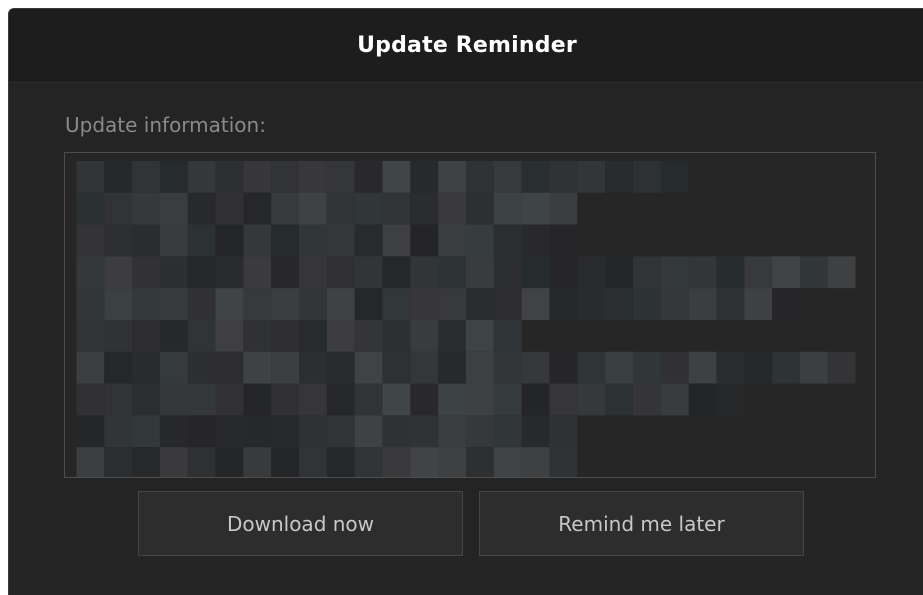 This screenshot has height=595, width=923. What do you see at coordinates (165, 125) in the screenshot?
I see `update-information-label: Update information:` at bounding box center [165, 125].